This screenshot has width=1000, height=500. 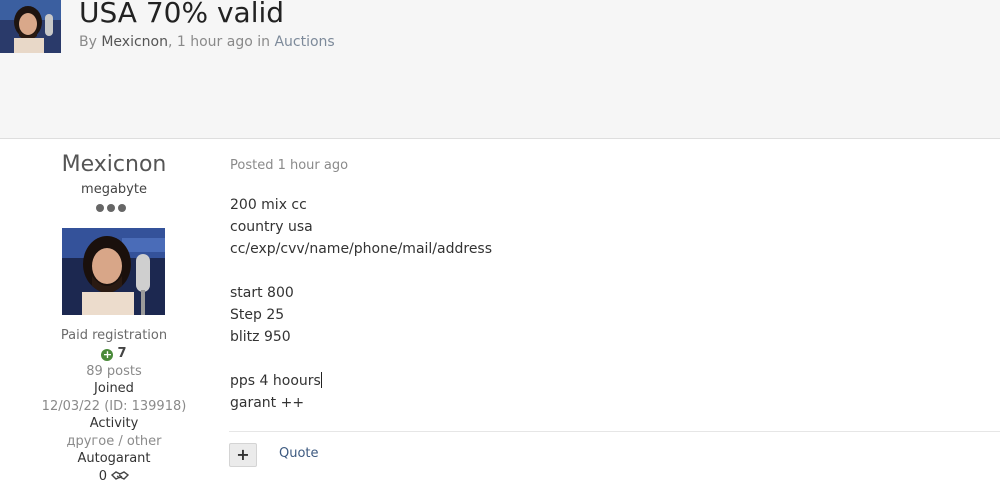 What do you see at coordinates (299, 453) in the screenshot?
I see `quote-button: Quote` at bounding box center [299, 453].